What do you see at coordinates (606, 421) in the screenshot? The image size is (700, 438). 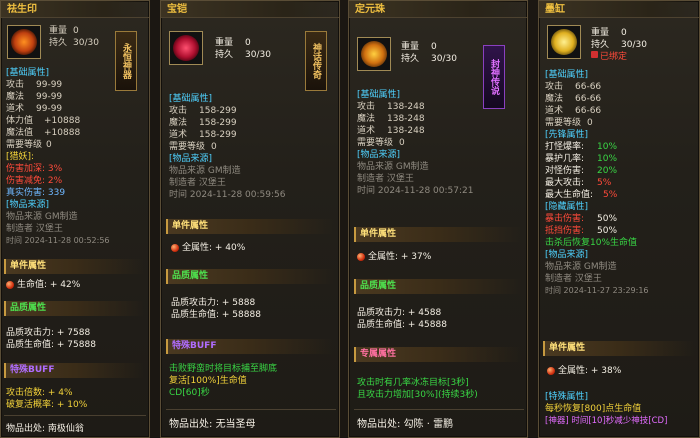 I see `special-line: [神器] 时间[10]秒减少神技[CD]` at bounding box center [606, 421].